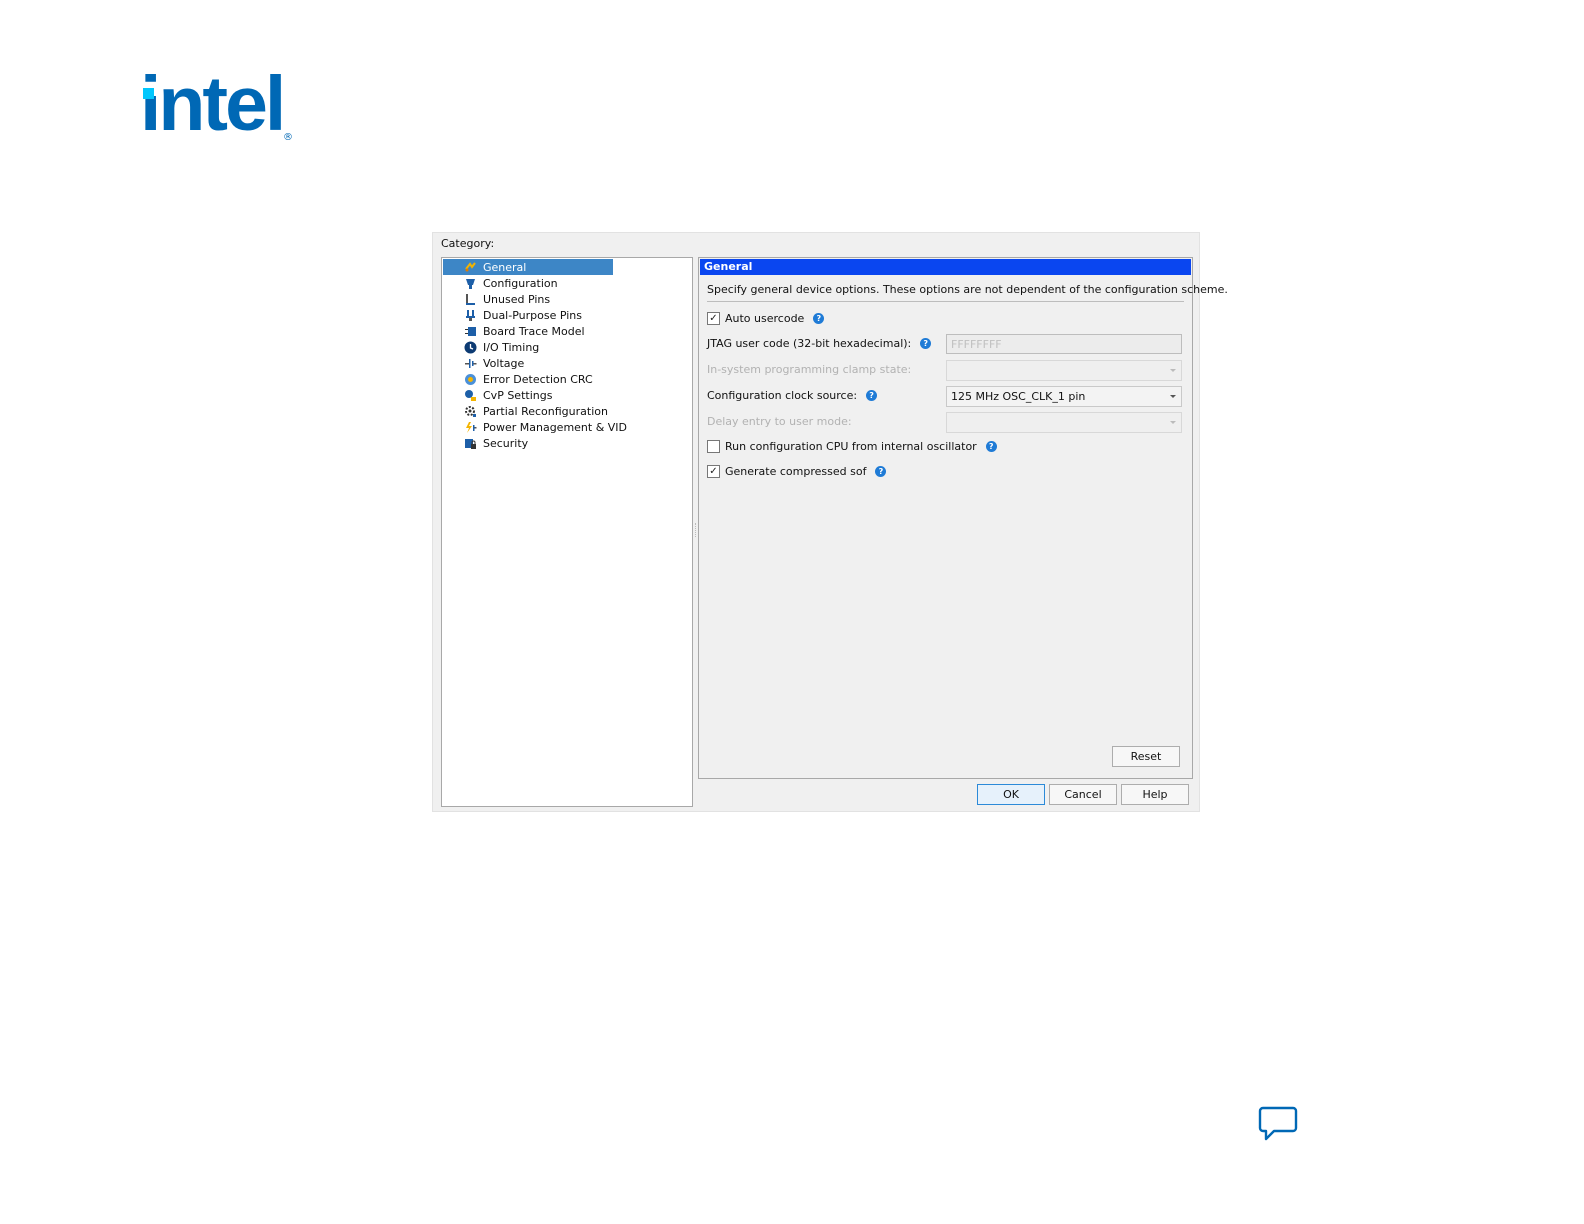 This screenshot has height=1224, width=1584. What do you see at coordinates (1018, 396) in the screenshot?
I see `clock-source-value: 125 MHz OSC_CLK_1 pin` at bounding box center [1018, 396].